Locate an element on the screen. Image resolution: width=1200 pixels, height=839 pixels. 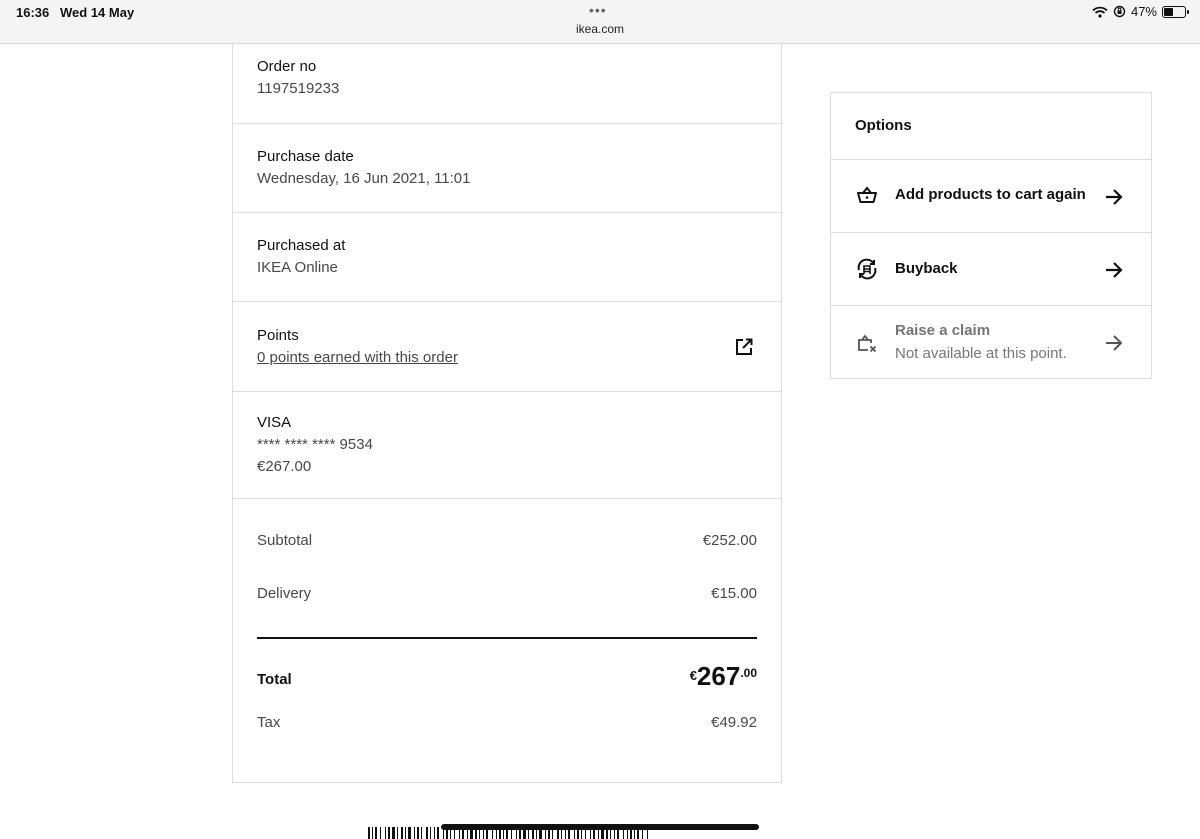
purchase-date-value: Wednesday, 16 Jun 2021, 11:01 is located at coordinates (364, 178).